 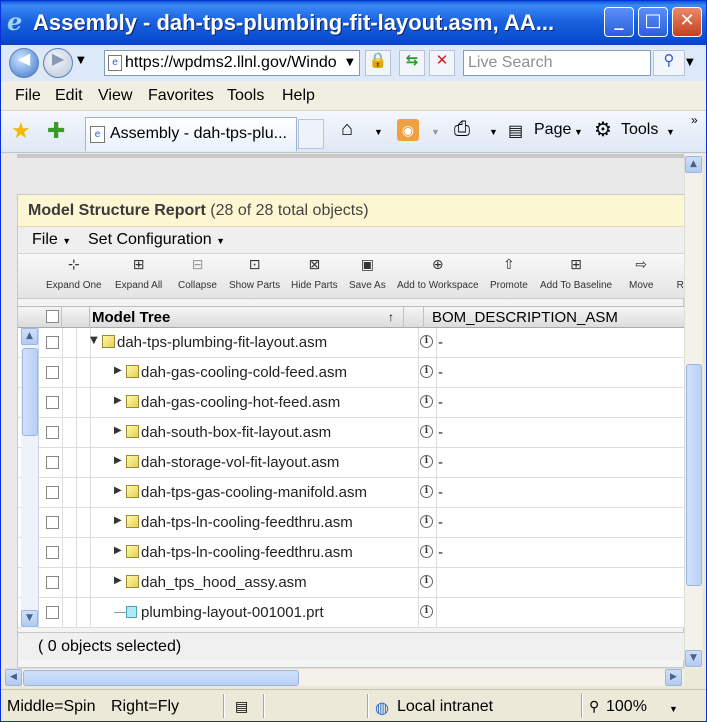 What do you see at coordinates (236, 432) in the screenshot?
I see `model-name: dah-south-box-fit-layout.asm` at bounding box center [236, 432].